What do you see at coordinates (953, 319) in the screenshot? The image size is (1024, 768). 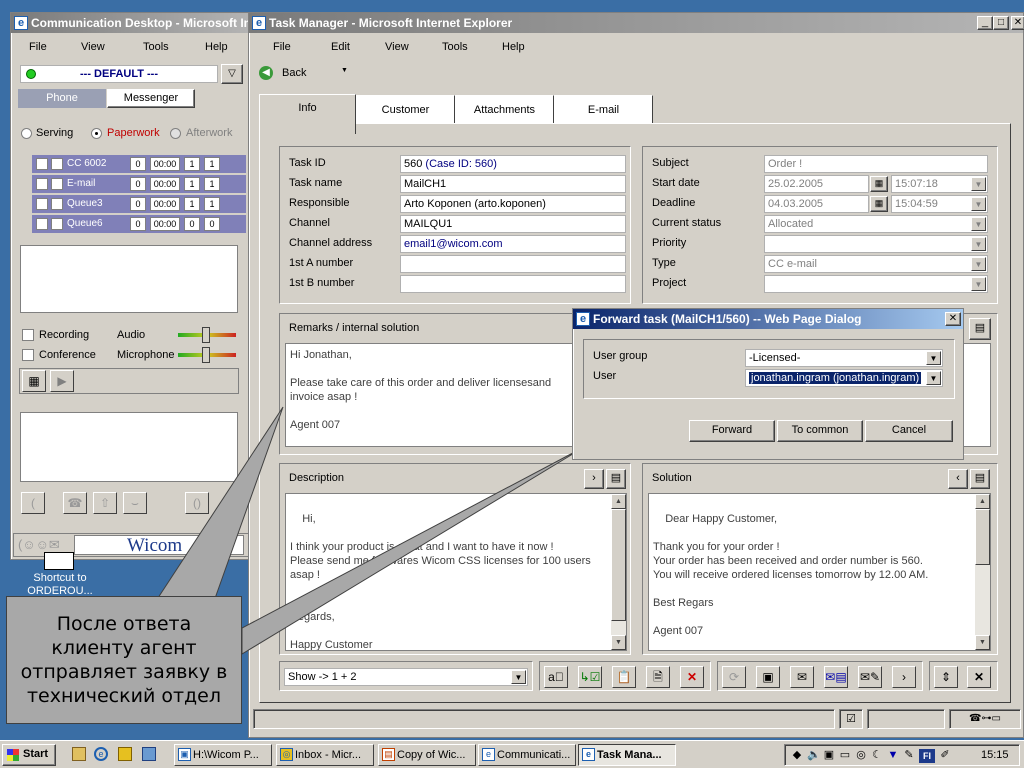 I see `close-button: ✕` at bounding box center [953, 319].